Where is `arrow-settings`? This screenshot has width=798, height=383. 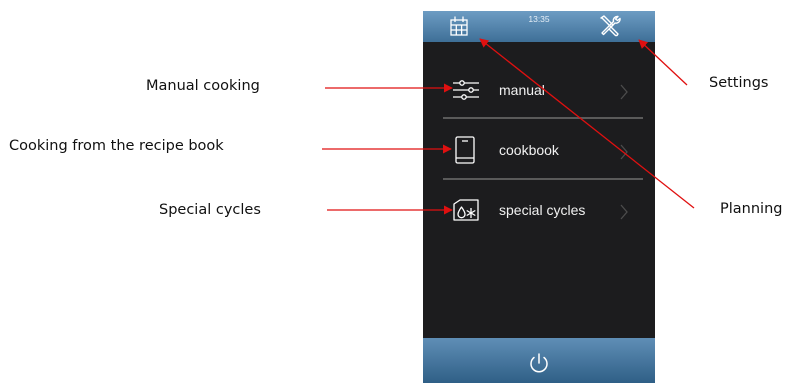 arrow-settings is located at coordinates (663, 62).